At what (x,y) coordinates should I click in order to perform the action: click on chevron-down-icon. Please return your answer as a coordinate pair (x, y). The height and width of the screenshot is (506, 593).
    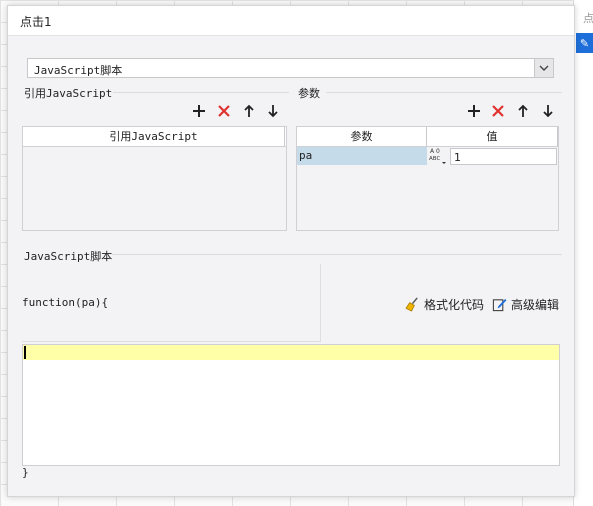
    Looking at the image, I should click on (543, 68).